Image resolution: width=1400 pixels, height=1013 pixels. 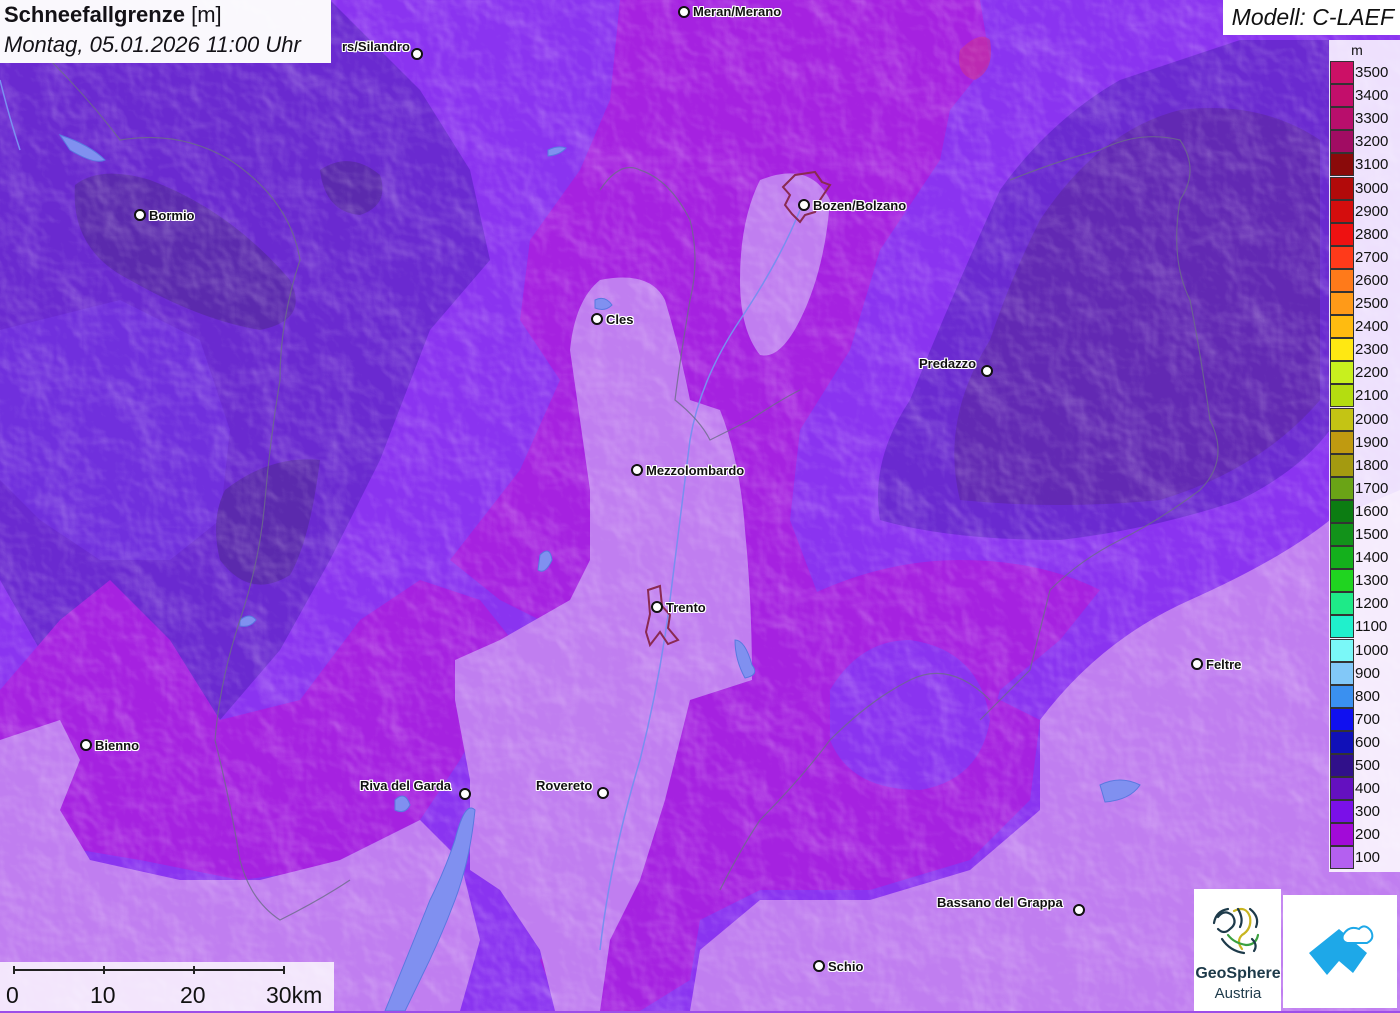 What do you see at coordinates (1364, 789) in the screenshot?
I see `legend-item: 400` at bounding box center [1364, 789].